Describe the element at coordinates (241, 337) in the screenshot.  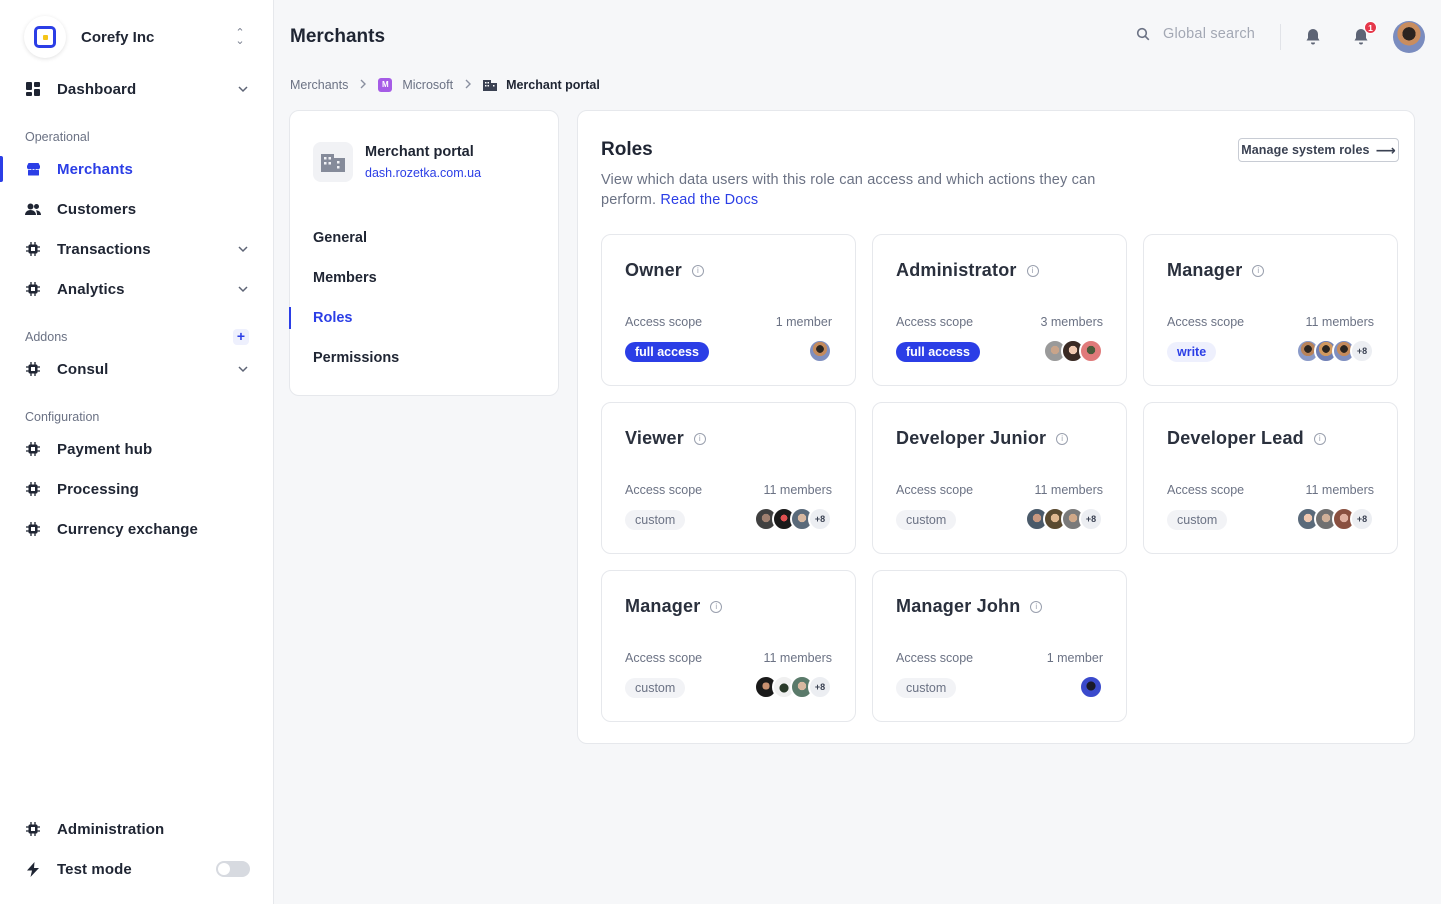
I see `add-addon-button: +` at that location.